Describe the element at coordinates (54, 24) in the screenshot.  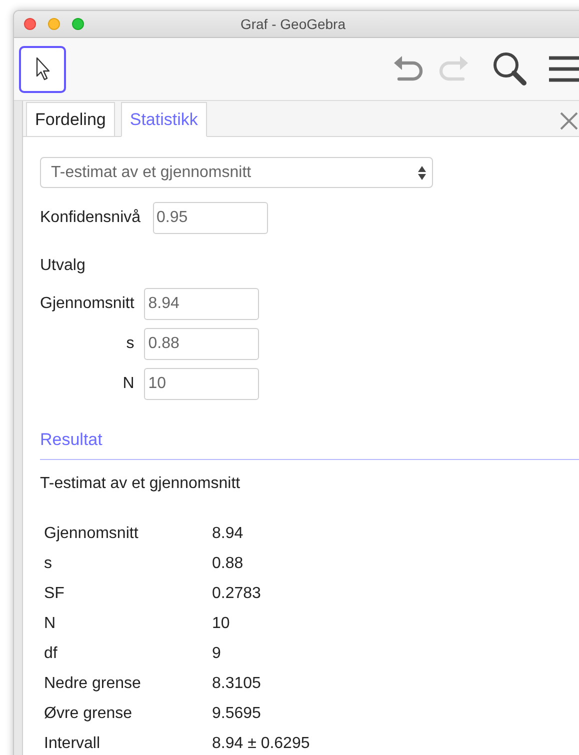
I see `minimize-button` at that location.